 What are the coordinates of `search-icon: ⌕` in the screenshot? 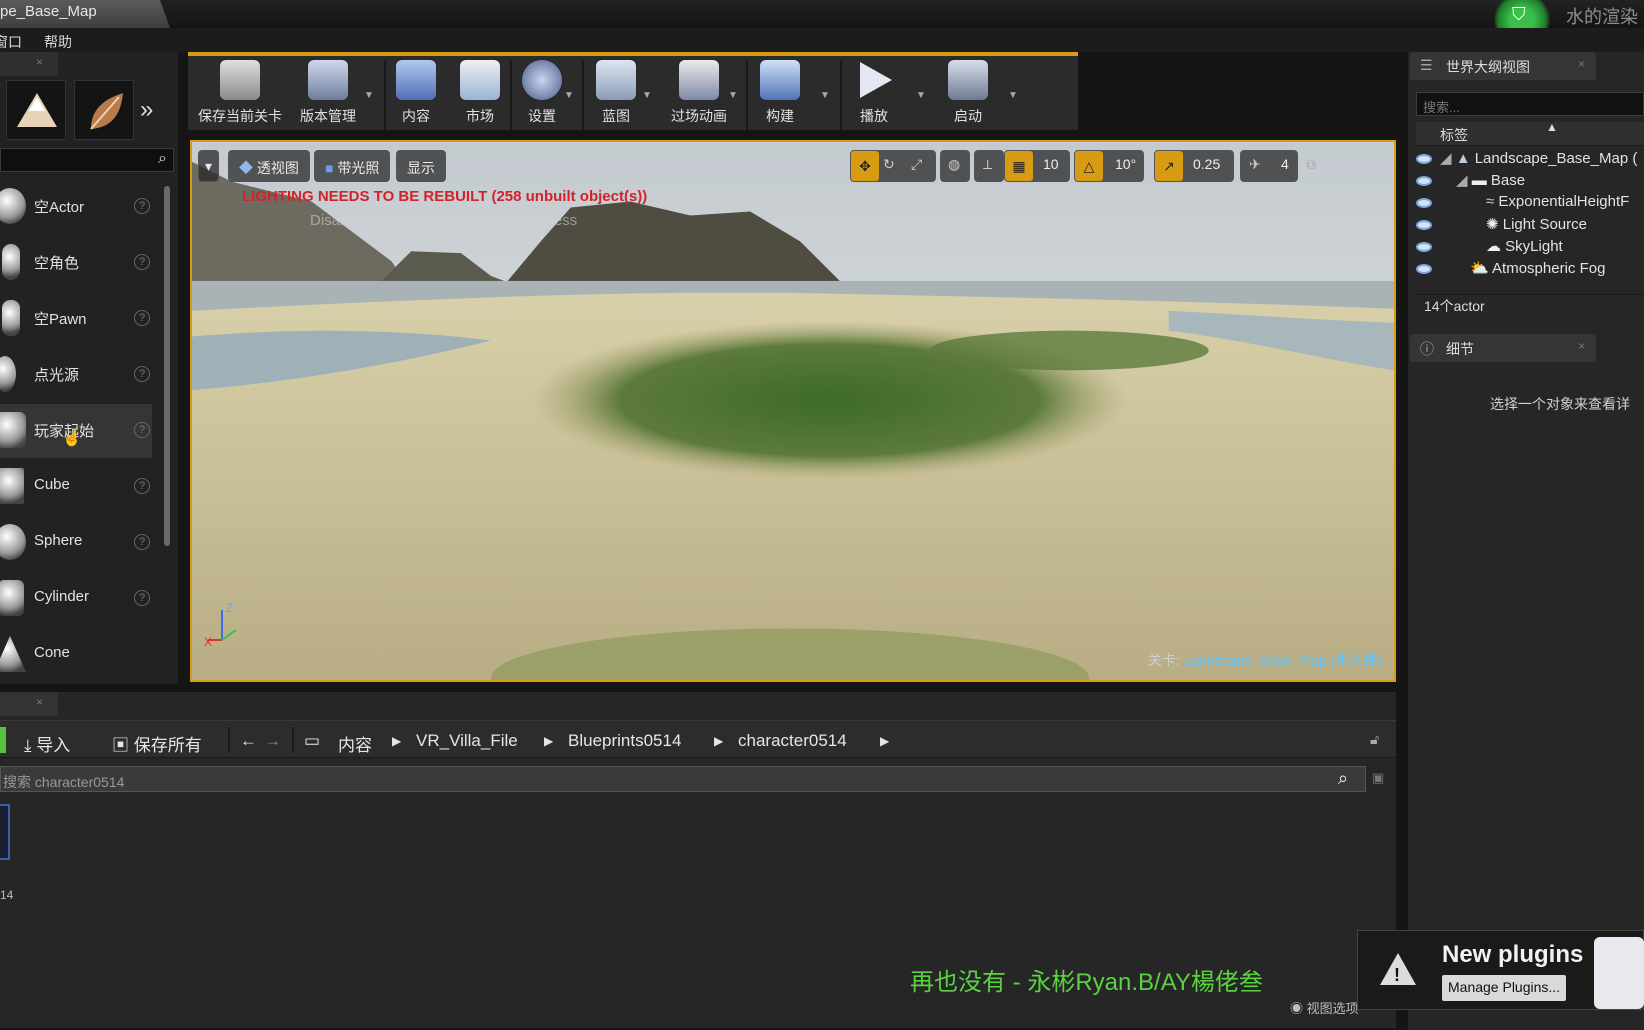 It's located at (1343, 778).